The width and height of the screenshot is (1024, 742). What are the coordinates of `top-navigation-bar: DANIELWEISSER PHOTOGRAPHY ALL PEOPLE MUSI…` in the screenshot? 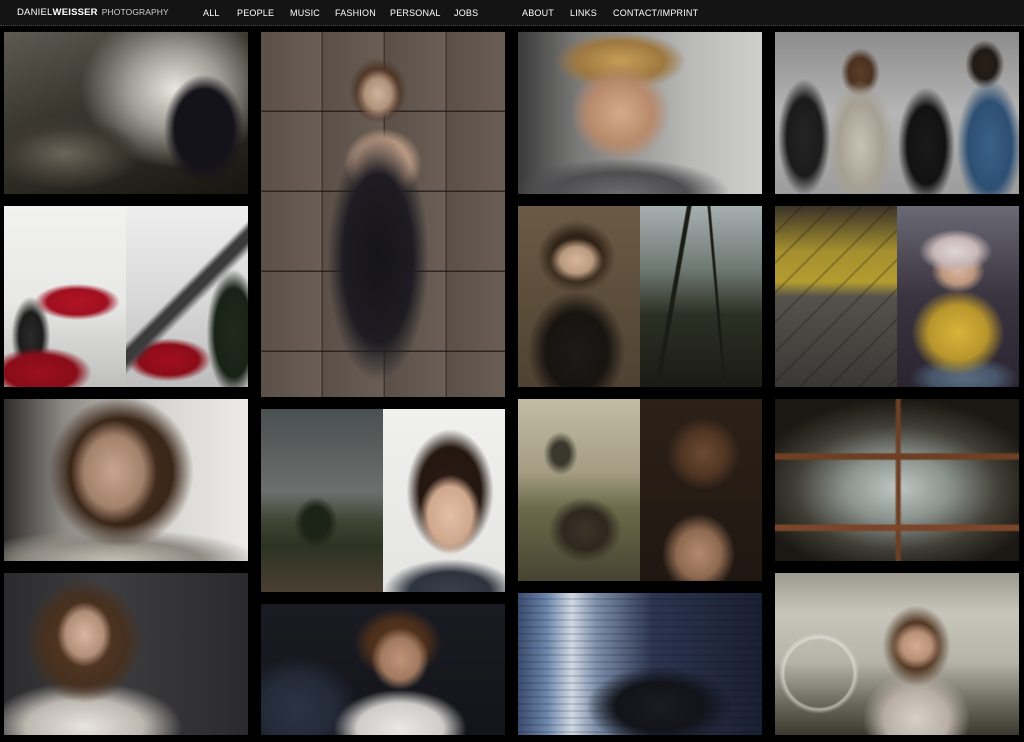 It's located at (512, 13).